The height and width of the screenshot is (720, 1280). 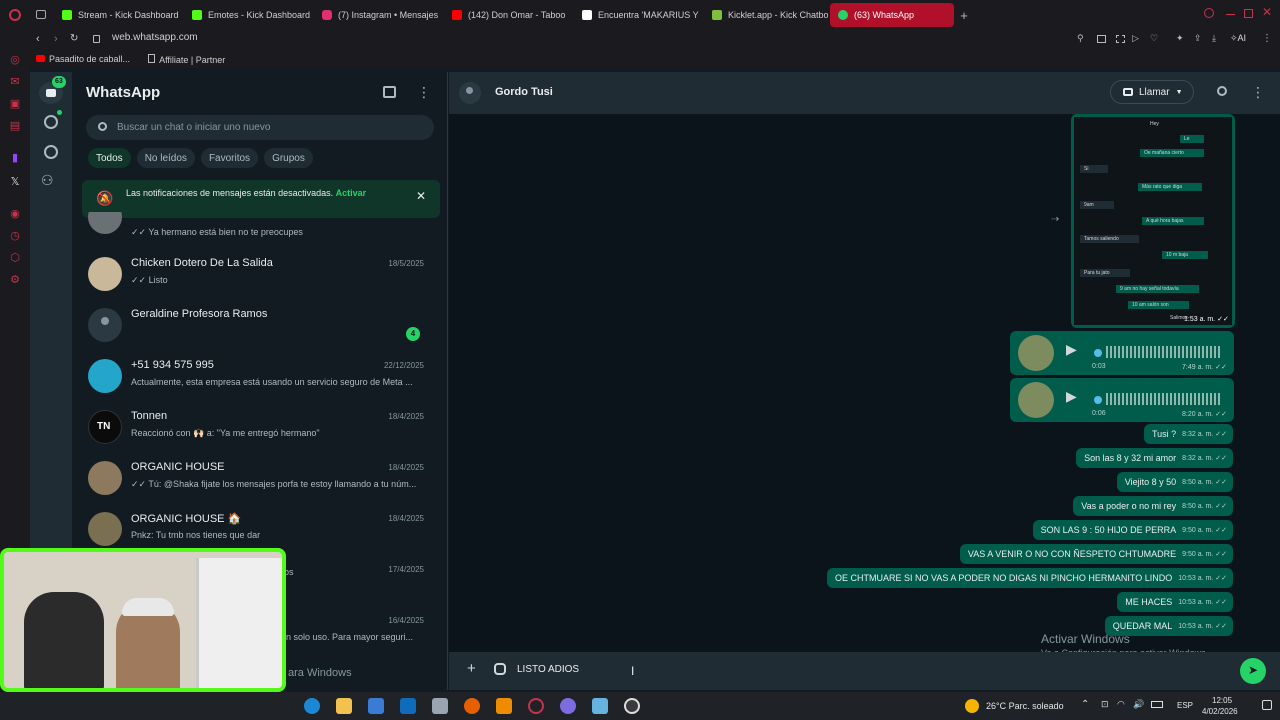 What do you see at coordinates (378, 15) in the screenshot?
I see `tab-instagram: (7) Instagram • Mensajes` at bounding box center [378, 15].